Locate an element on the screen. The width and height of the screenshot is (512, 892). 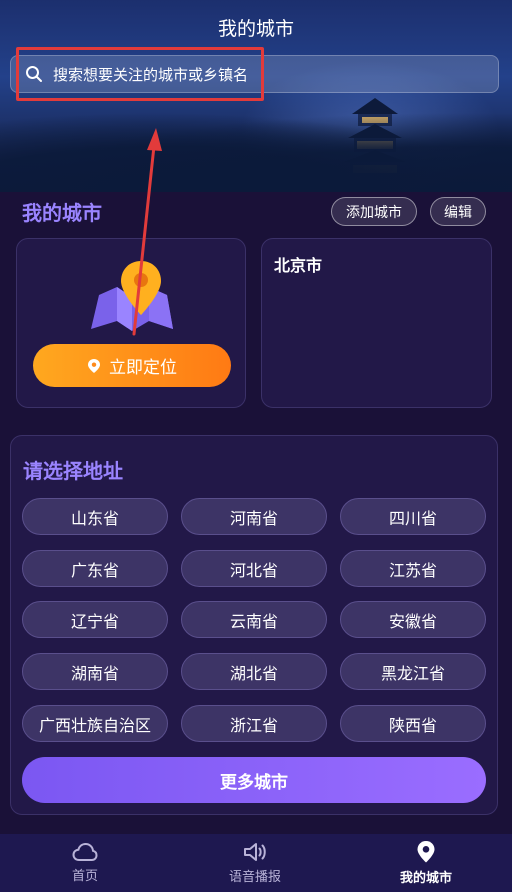
tab-voice-label: 语音播报 is located at coordinates (254, 877).